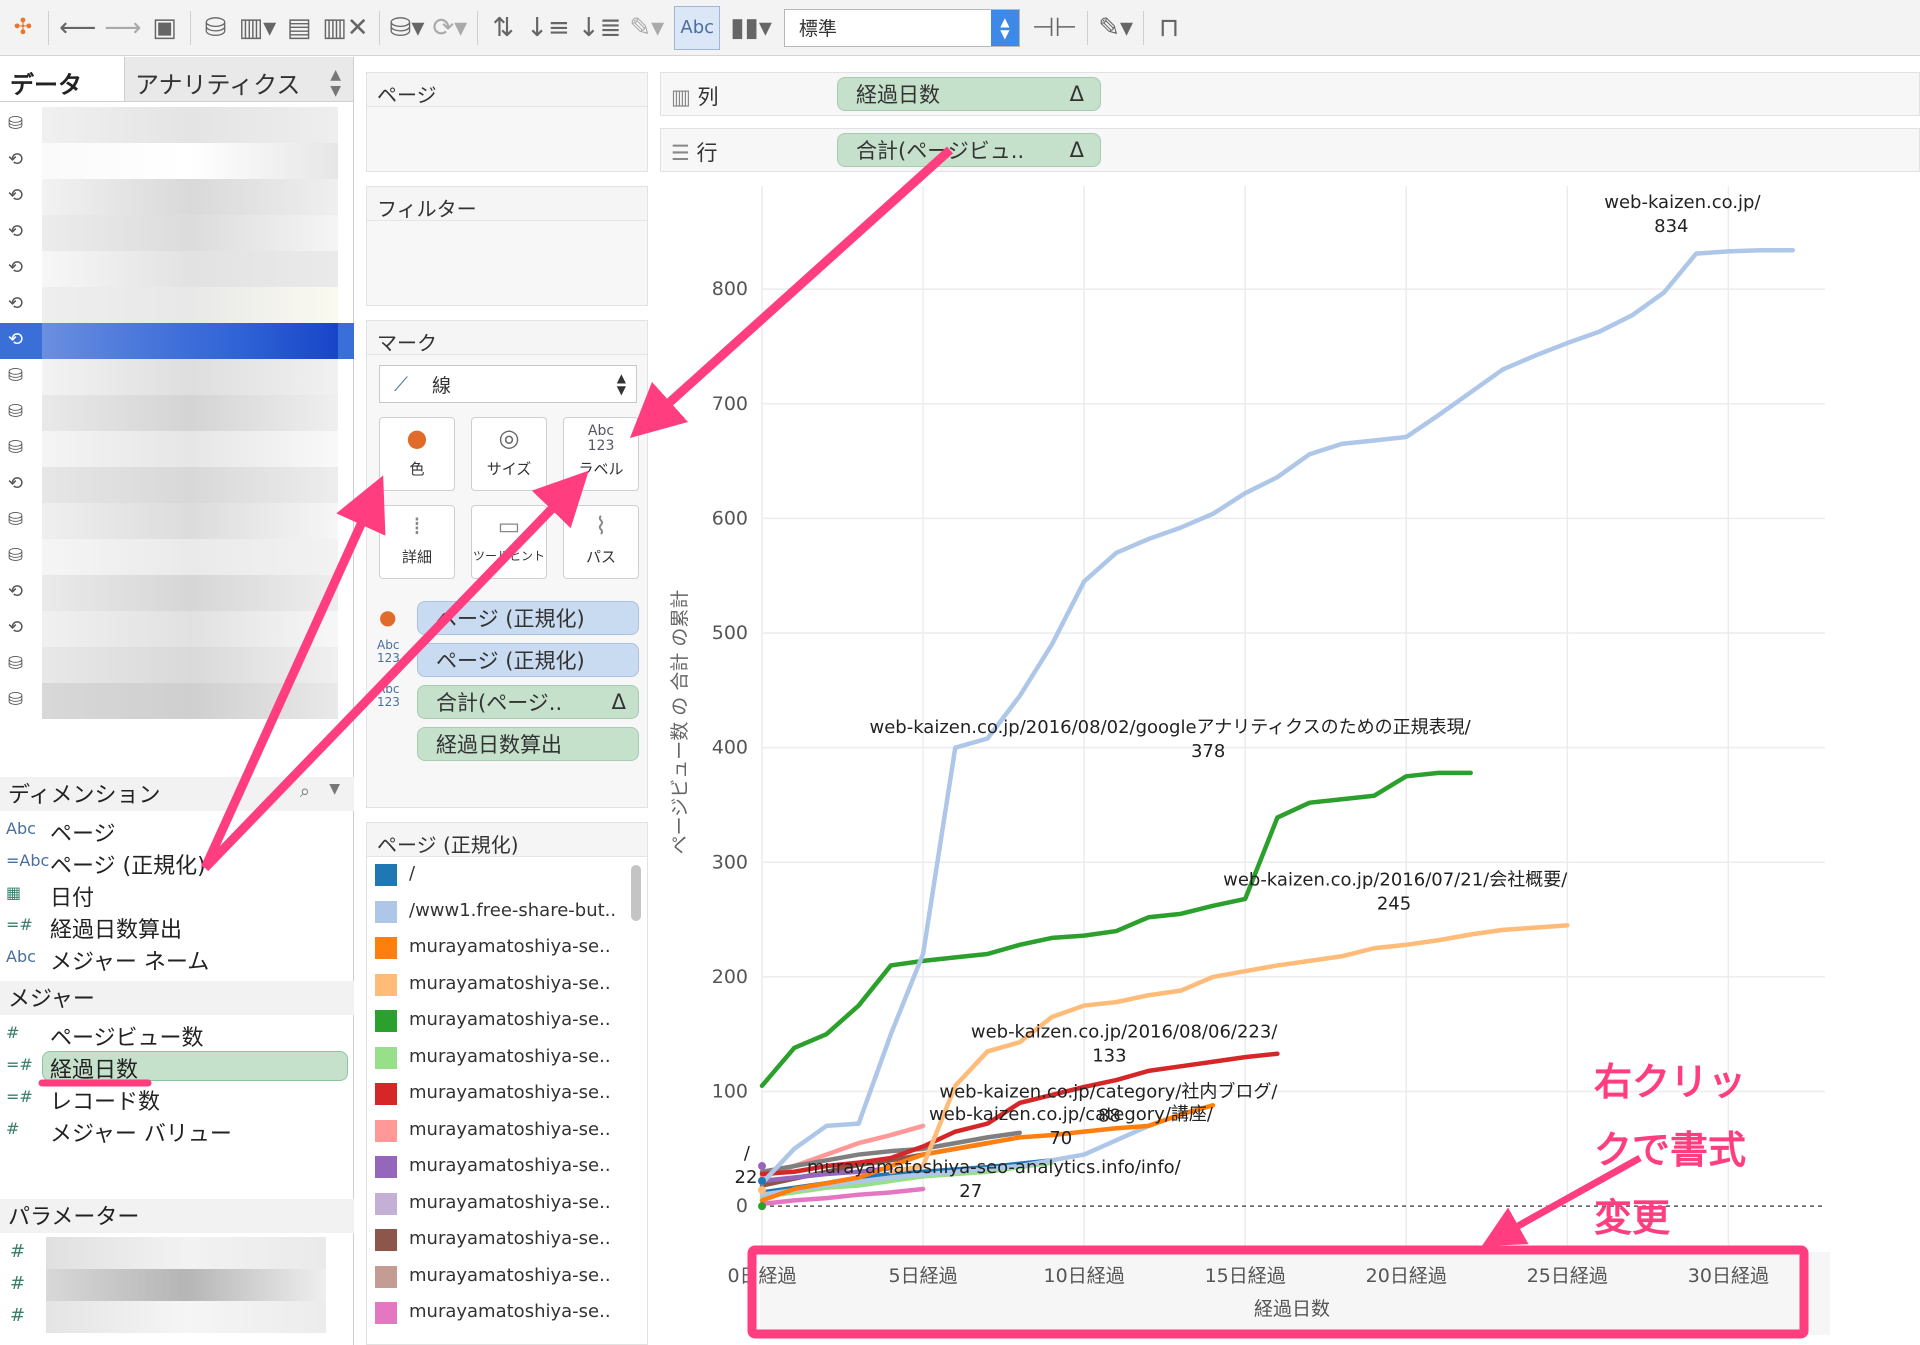 Image resolution: width=1920 pixels, height=1345 pixels. I want to click on annotation-text: 右クリッ クで書式 変更, so click(1670, 1150).